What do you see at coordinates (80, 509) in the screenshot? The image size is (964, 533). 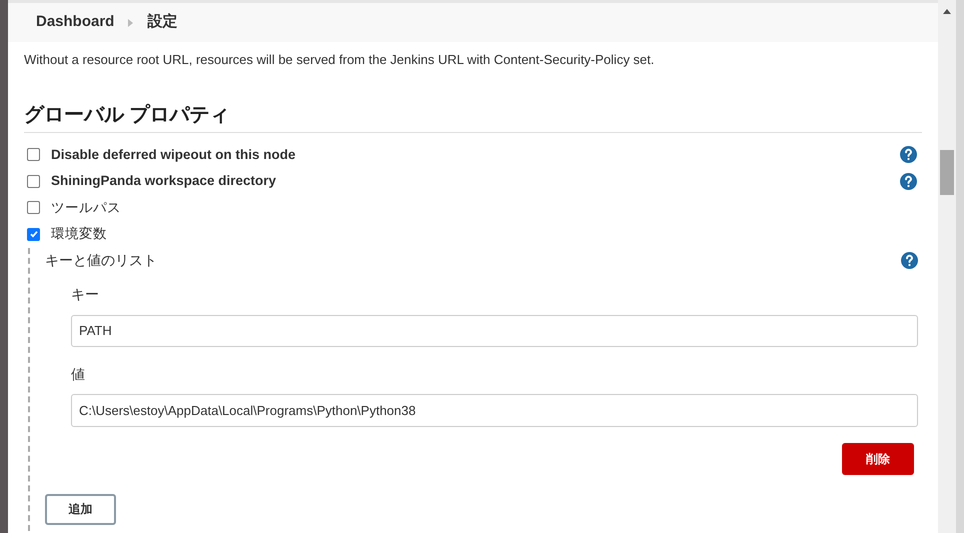 I see `add-button: 追加` at bounding box center [80, 509].